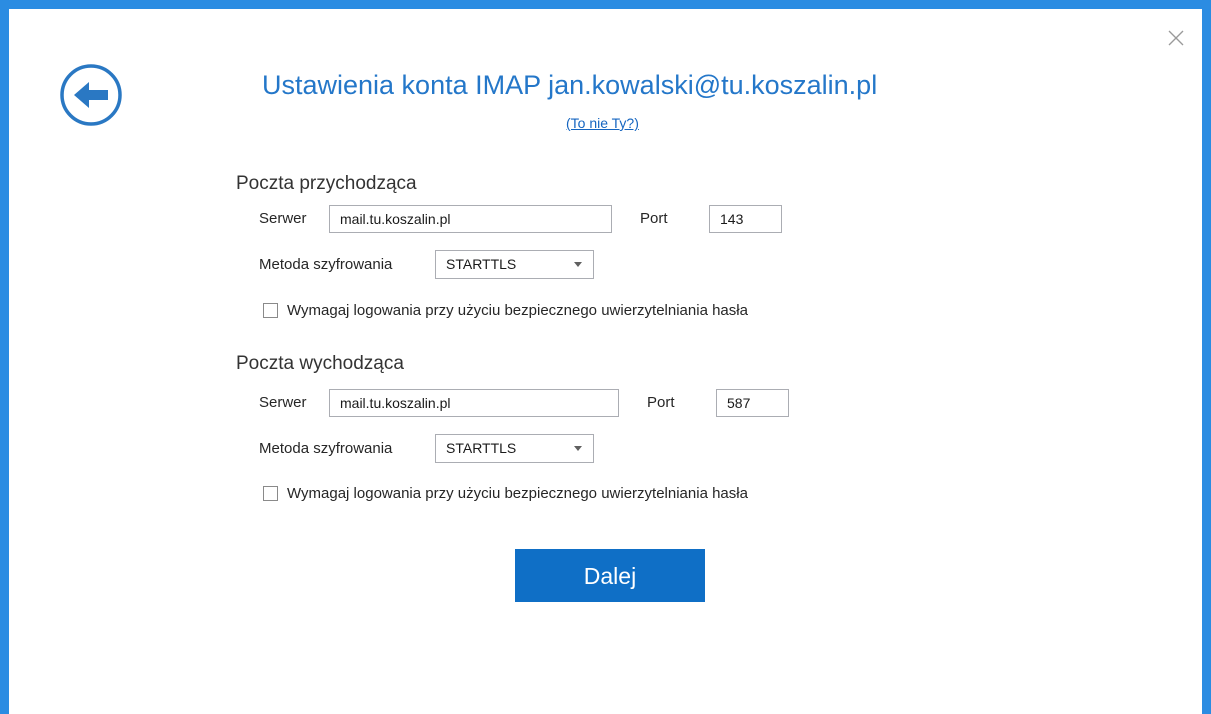 This screenshot has width=1211, height=714. What do you see at coordinates (610, 575) in the screenshot?
I see `next-button: Dalej` at bounding box center [610, 575].